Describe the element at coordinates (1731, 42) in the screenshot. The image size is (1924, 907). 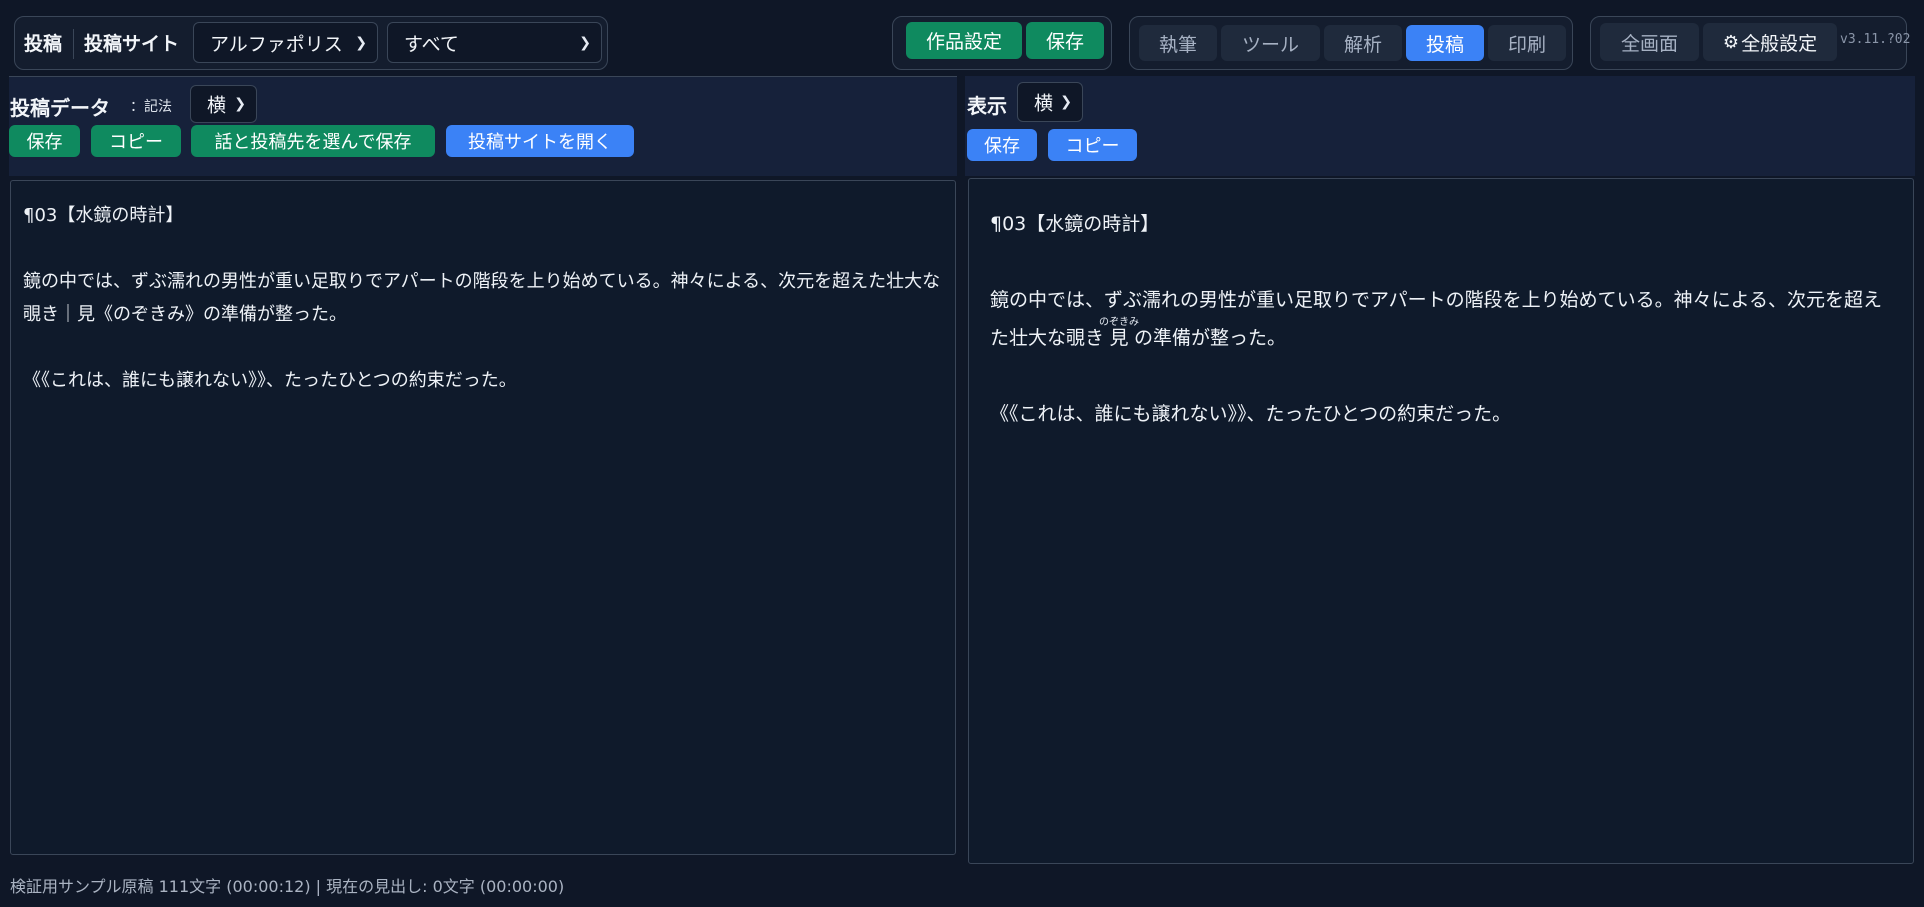
I see `gear-icon: ⚙` at that location.